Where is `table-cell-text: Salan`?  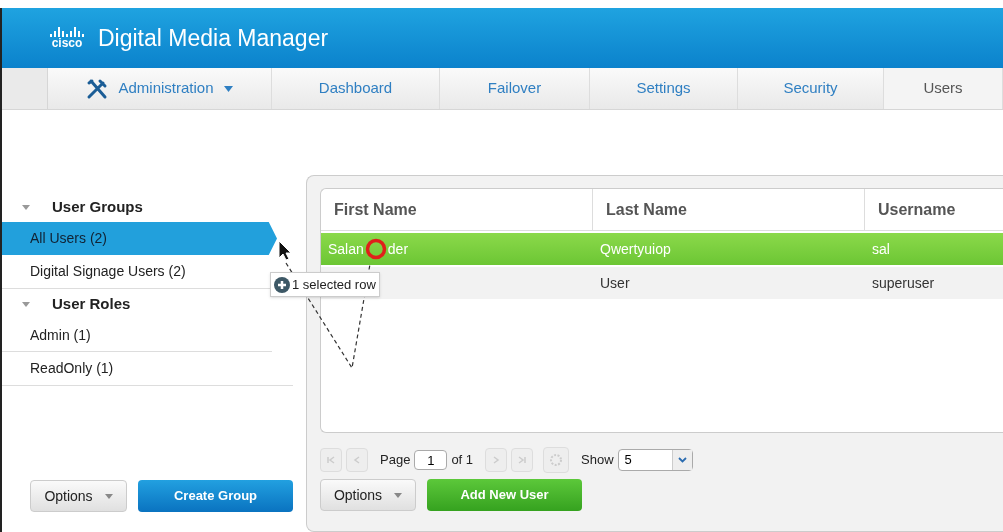 table-cell-text: Salan is located at coordinates (346, 249).